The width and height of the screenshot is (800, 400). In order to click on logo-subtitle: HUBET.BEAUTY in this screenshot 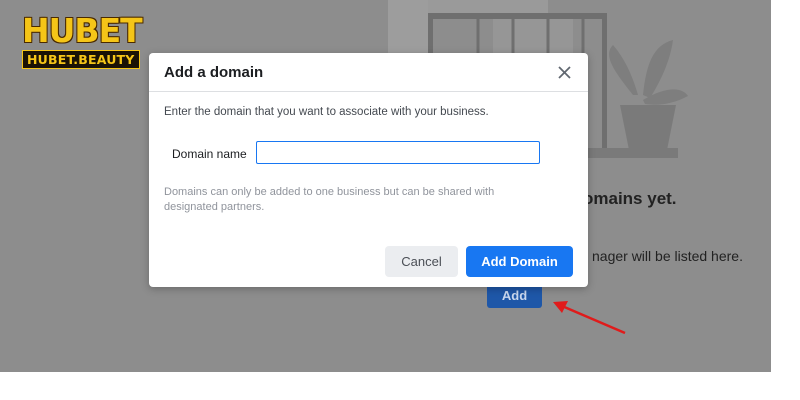, I will do `click(81, 59)`.